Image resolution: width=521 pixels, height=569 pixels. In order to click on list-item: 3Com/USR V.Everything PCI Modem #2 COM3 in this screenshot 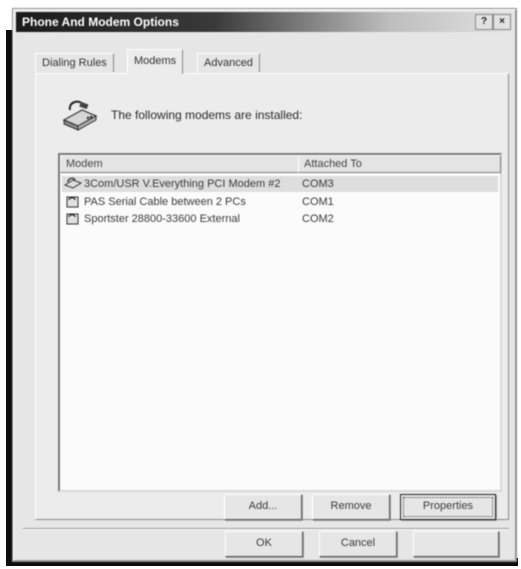, I will do `click(280, 184)`.